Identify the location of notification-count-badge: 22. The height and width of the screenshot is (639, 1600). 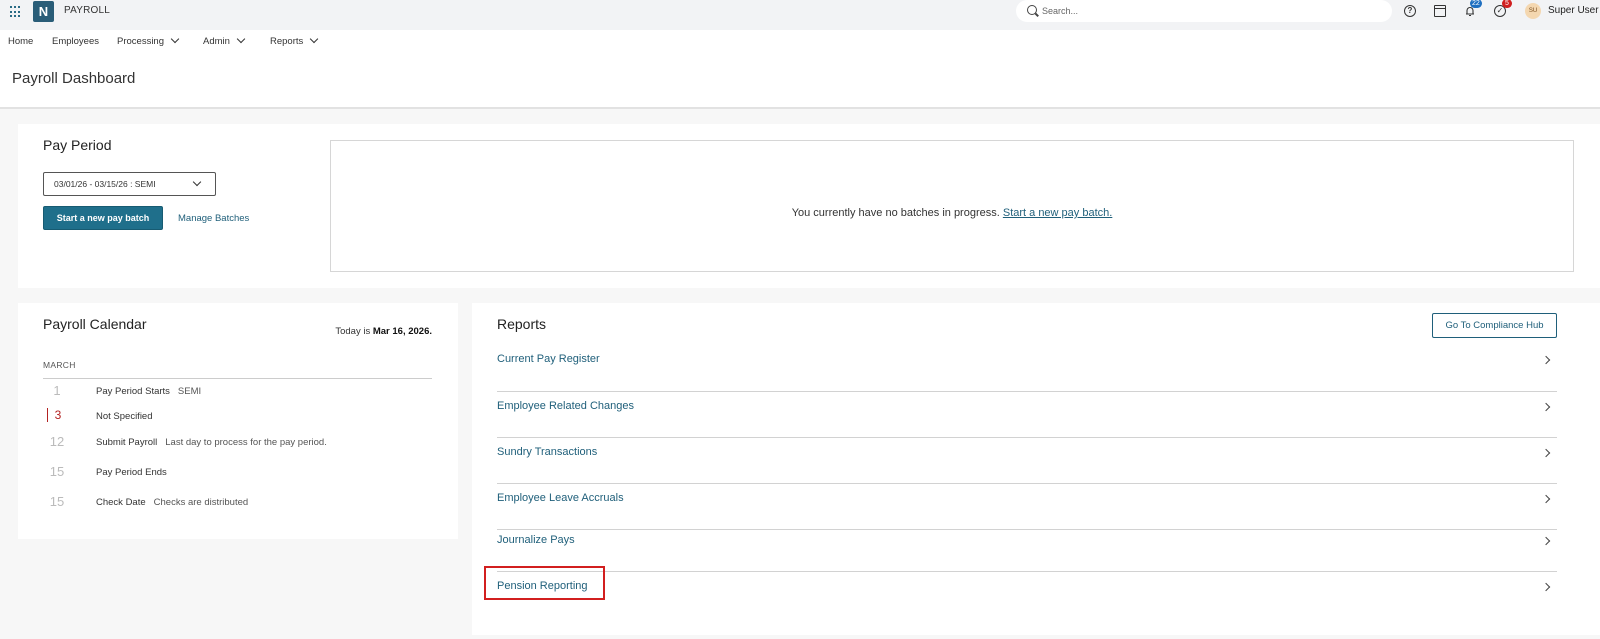
(1476, 4).